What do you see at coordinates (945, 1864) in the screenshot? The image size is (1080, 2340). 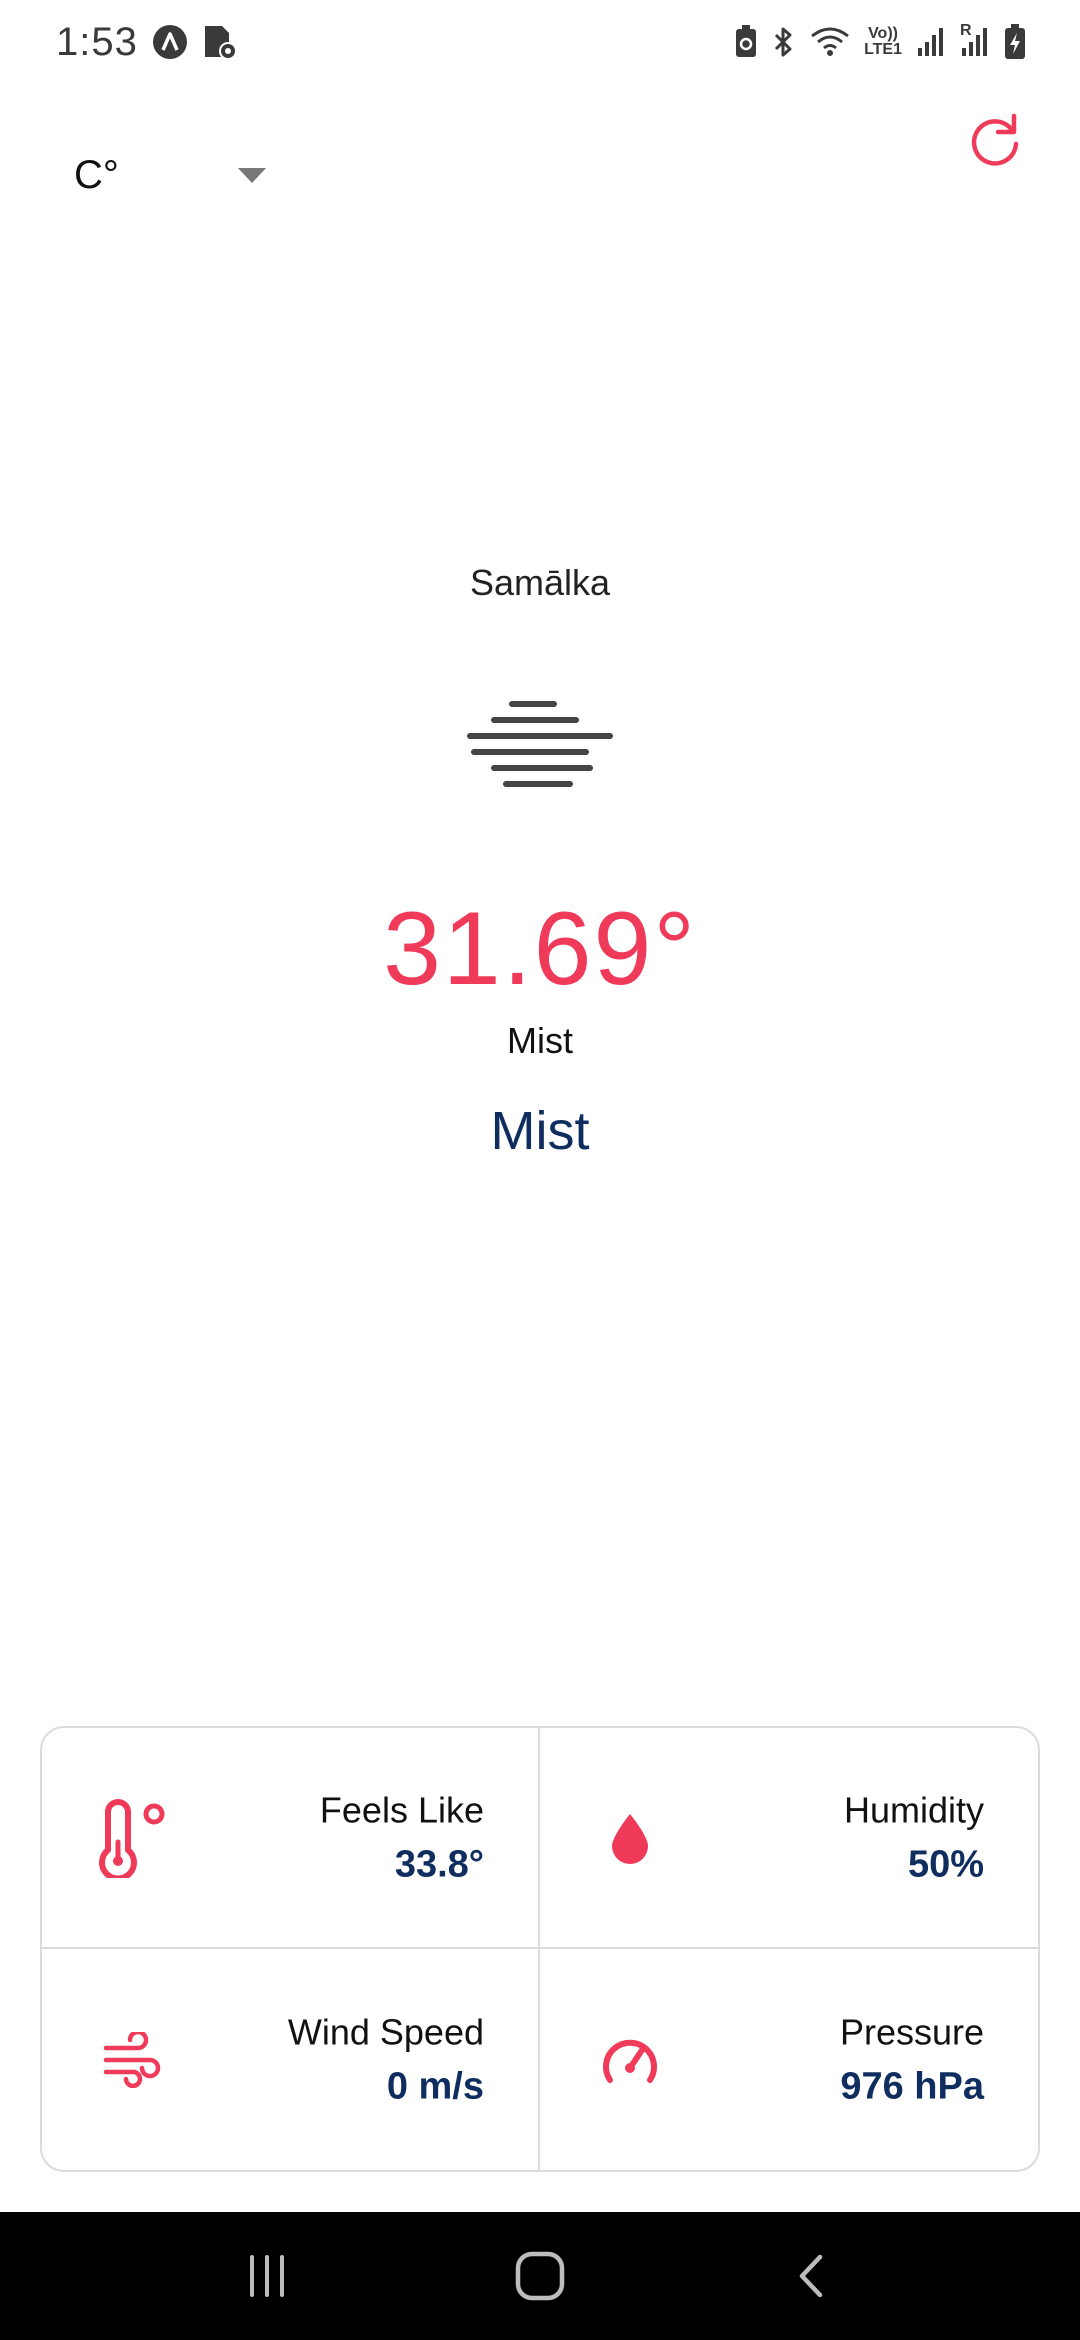 I see `stat-value: 50%` at bounding box center [945, 1864].